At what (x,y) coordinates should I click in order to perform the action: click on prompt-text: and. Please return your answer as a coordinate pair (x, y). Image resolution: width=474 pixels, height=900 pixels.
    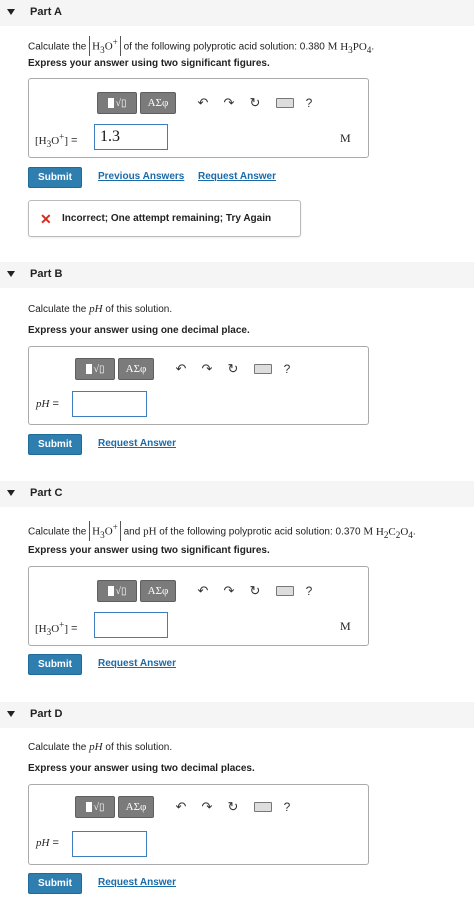
    Looking at the image, I should click on (132, 532).